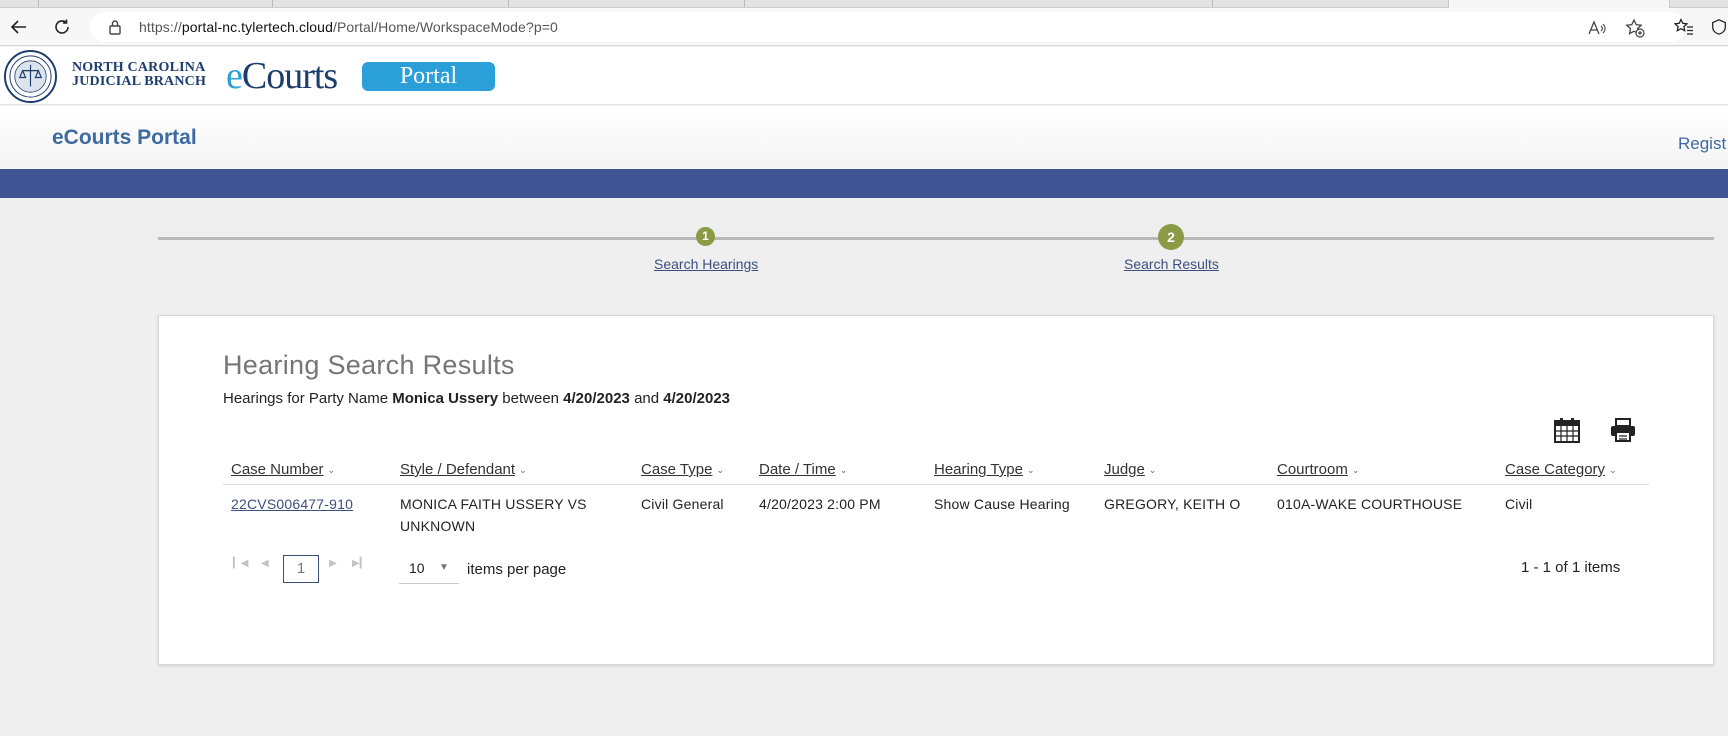 The height and width of the screenshot is (736, 1728). I want to click on branch-line-1: NORTH CAROLINA, so click(139, 67).